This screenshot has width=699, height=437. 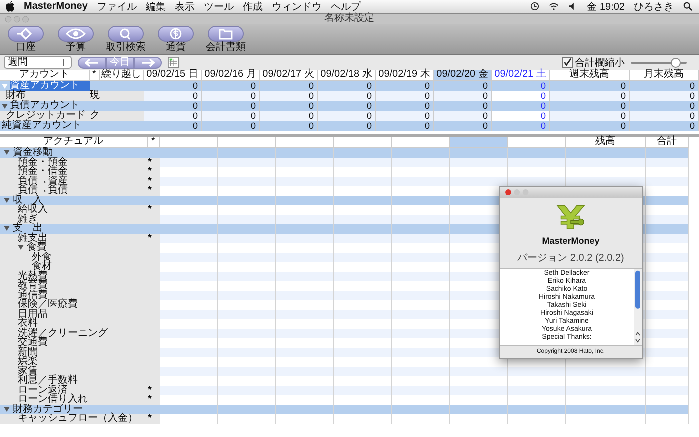 I want to click on category-name: 衣料, so click(x=28, y=323).